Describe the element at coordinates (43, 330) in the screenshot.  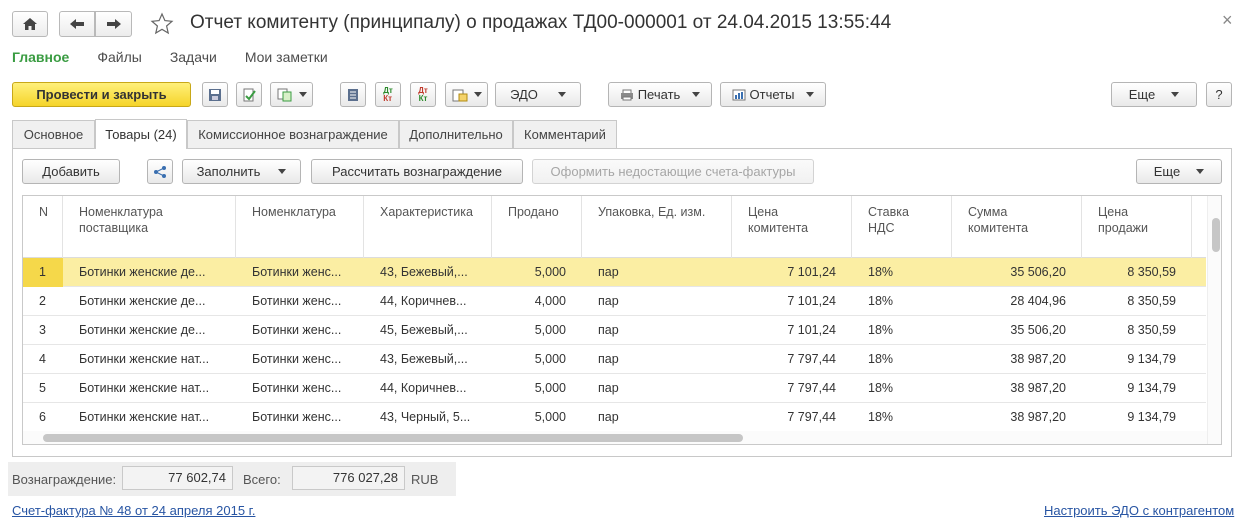
I see `row-number: 3` at that location.